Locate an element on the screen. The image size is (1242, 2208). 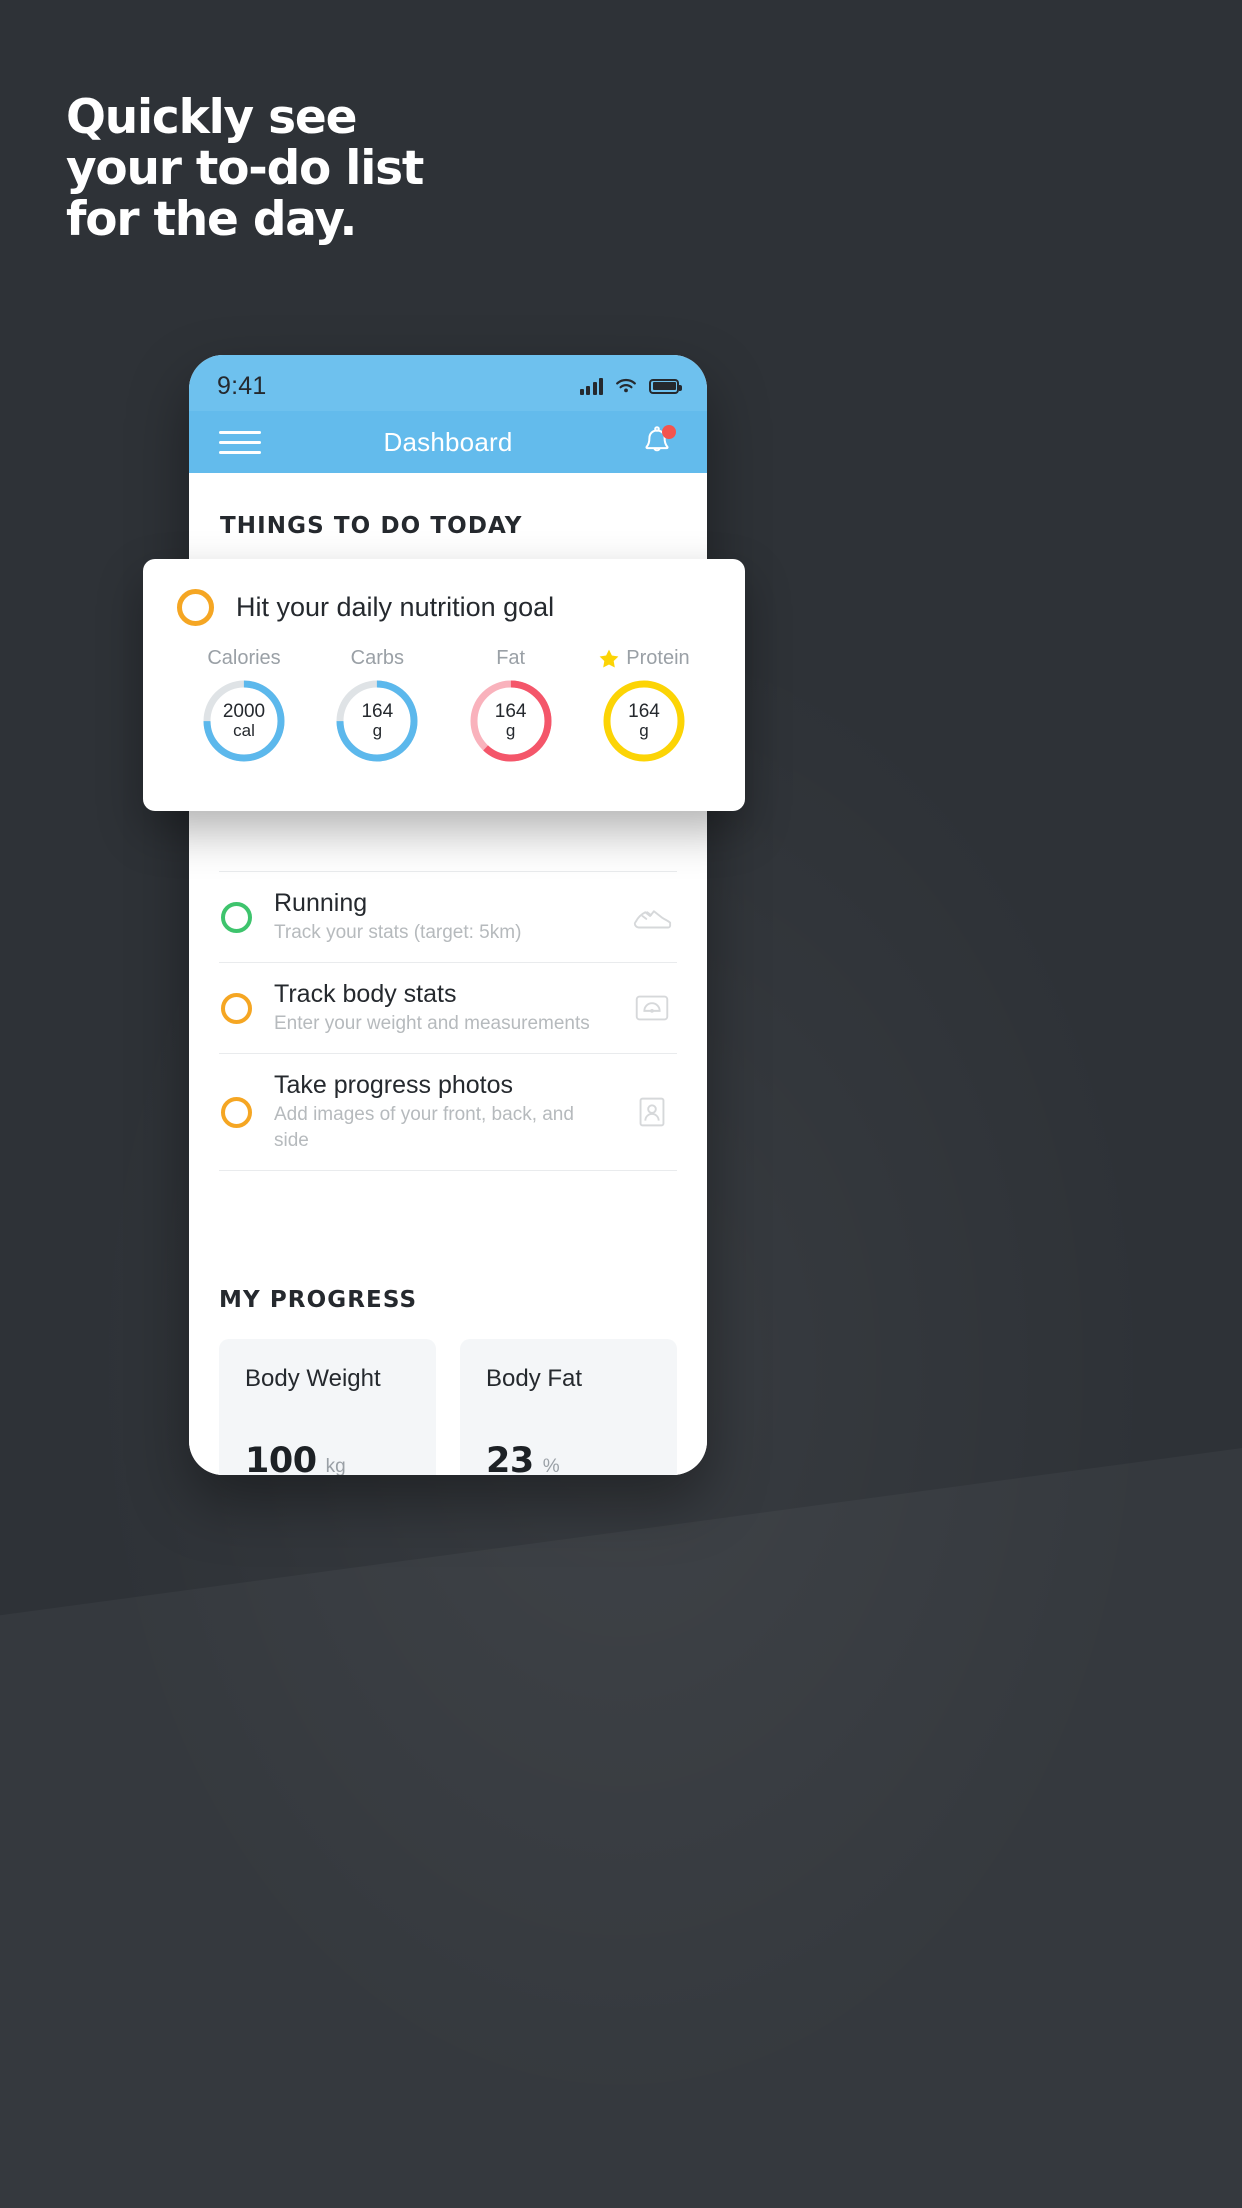
macro-label-wrap: Fat is located at coordinates (511, 658).